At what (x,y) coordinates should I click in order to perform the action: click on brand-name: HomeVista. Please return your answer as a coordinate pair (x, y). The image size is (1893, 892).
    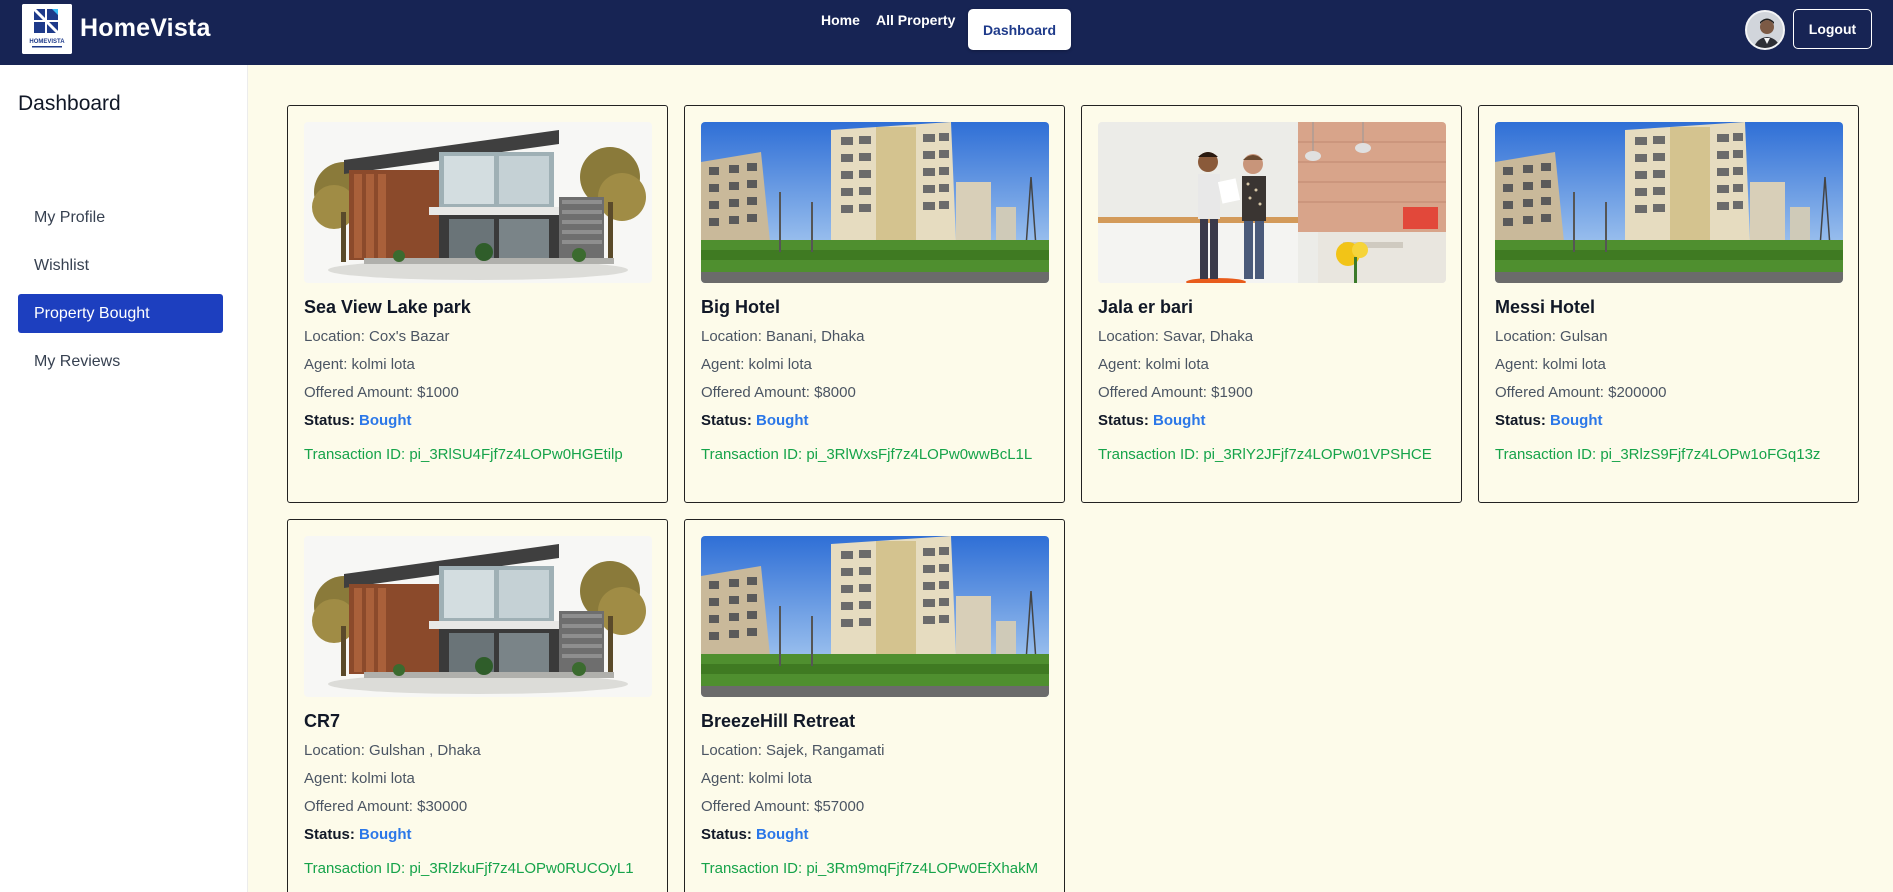
    Looking at the image, I should click on (145, 28).